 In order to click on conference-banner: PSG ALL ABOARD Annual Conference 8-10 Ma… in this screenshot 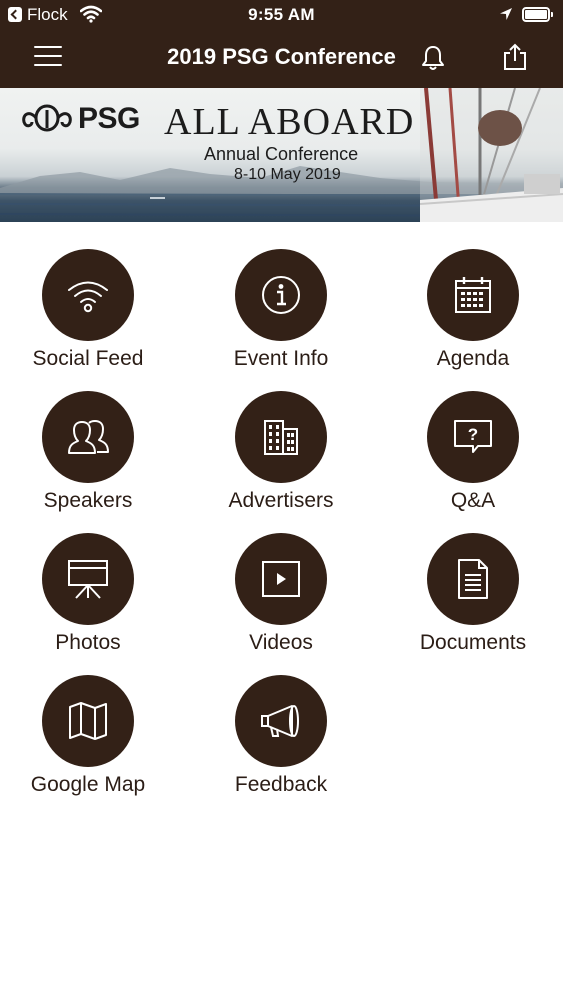, I will do `click(281, 155)`.